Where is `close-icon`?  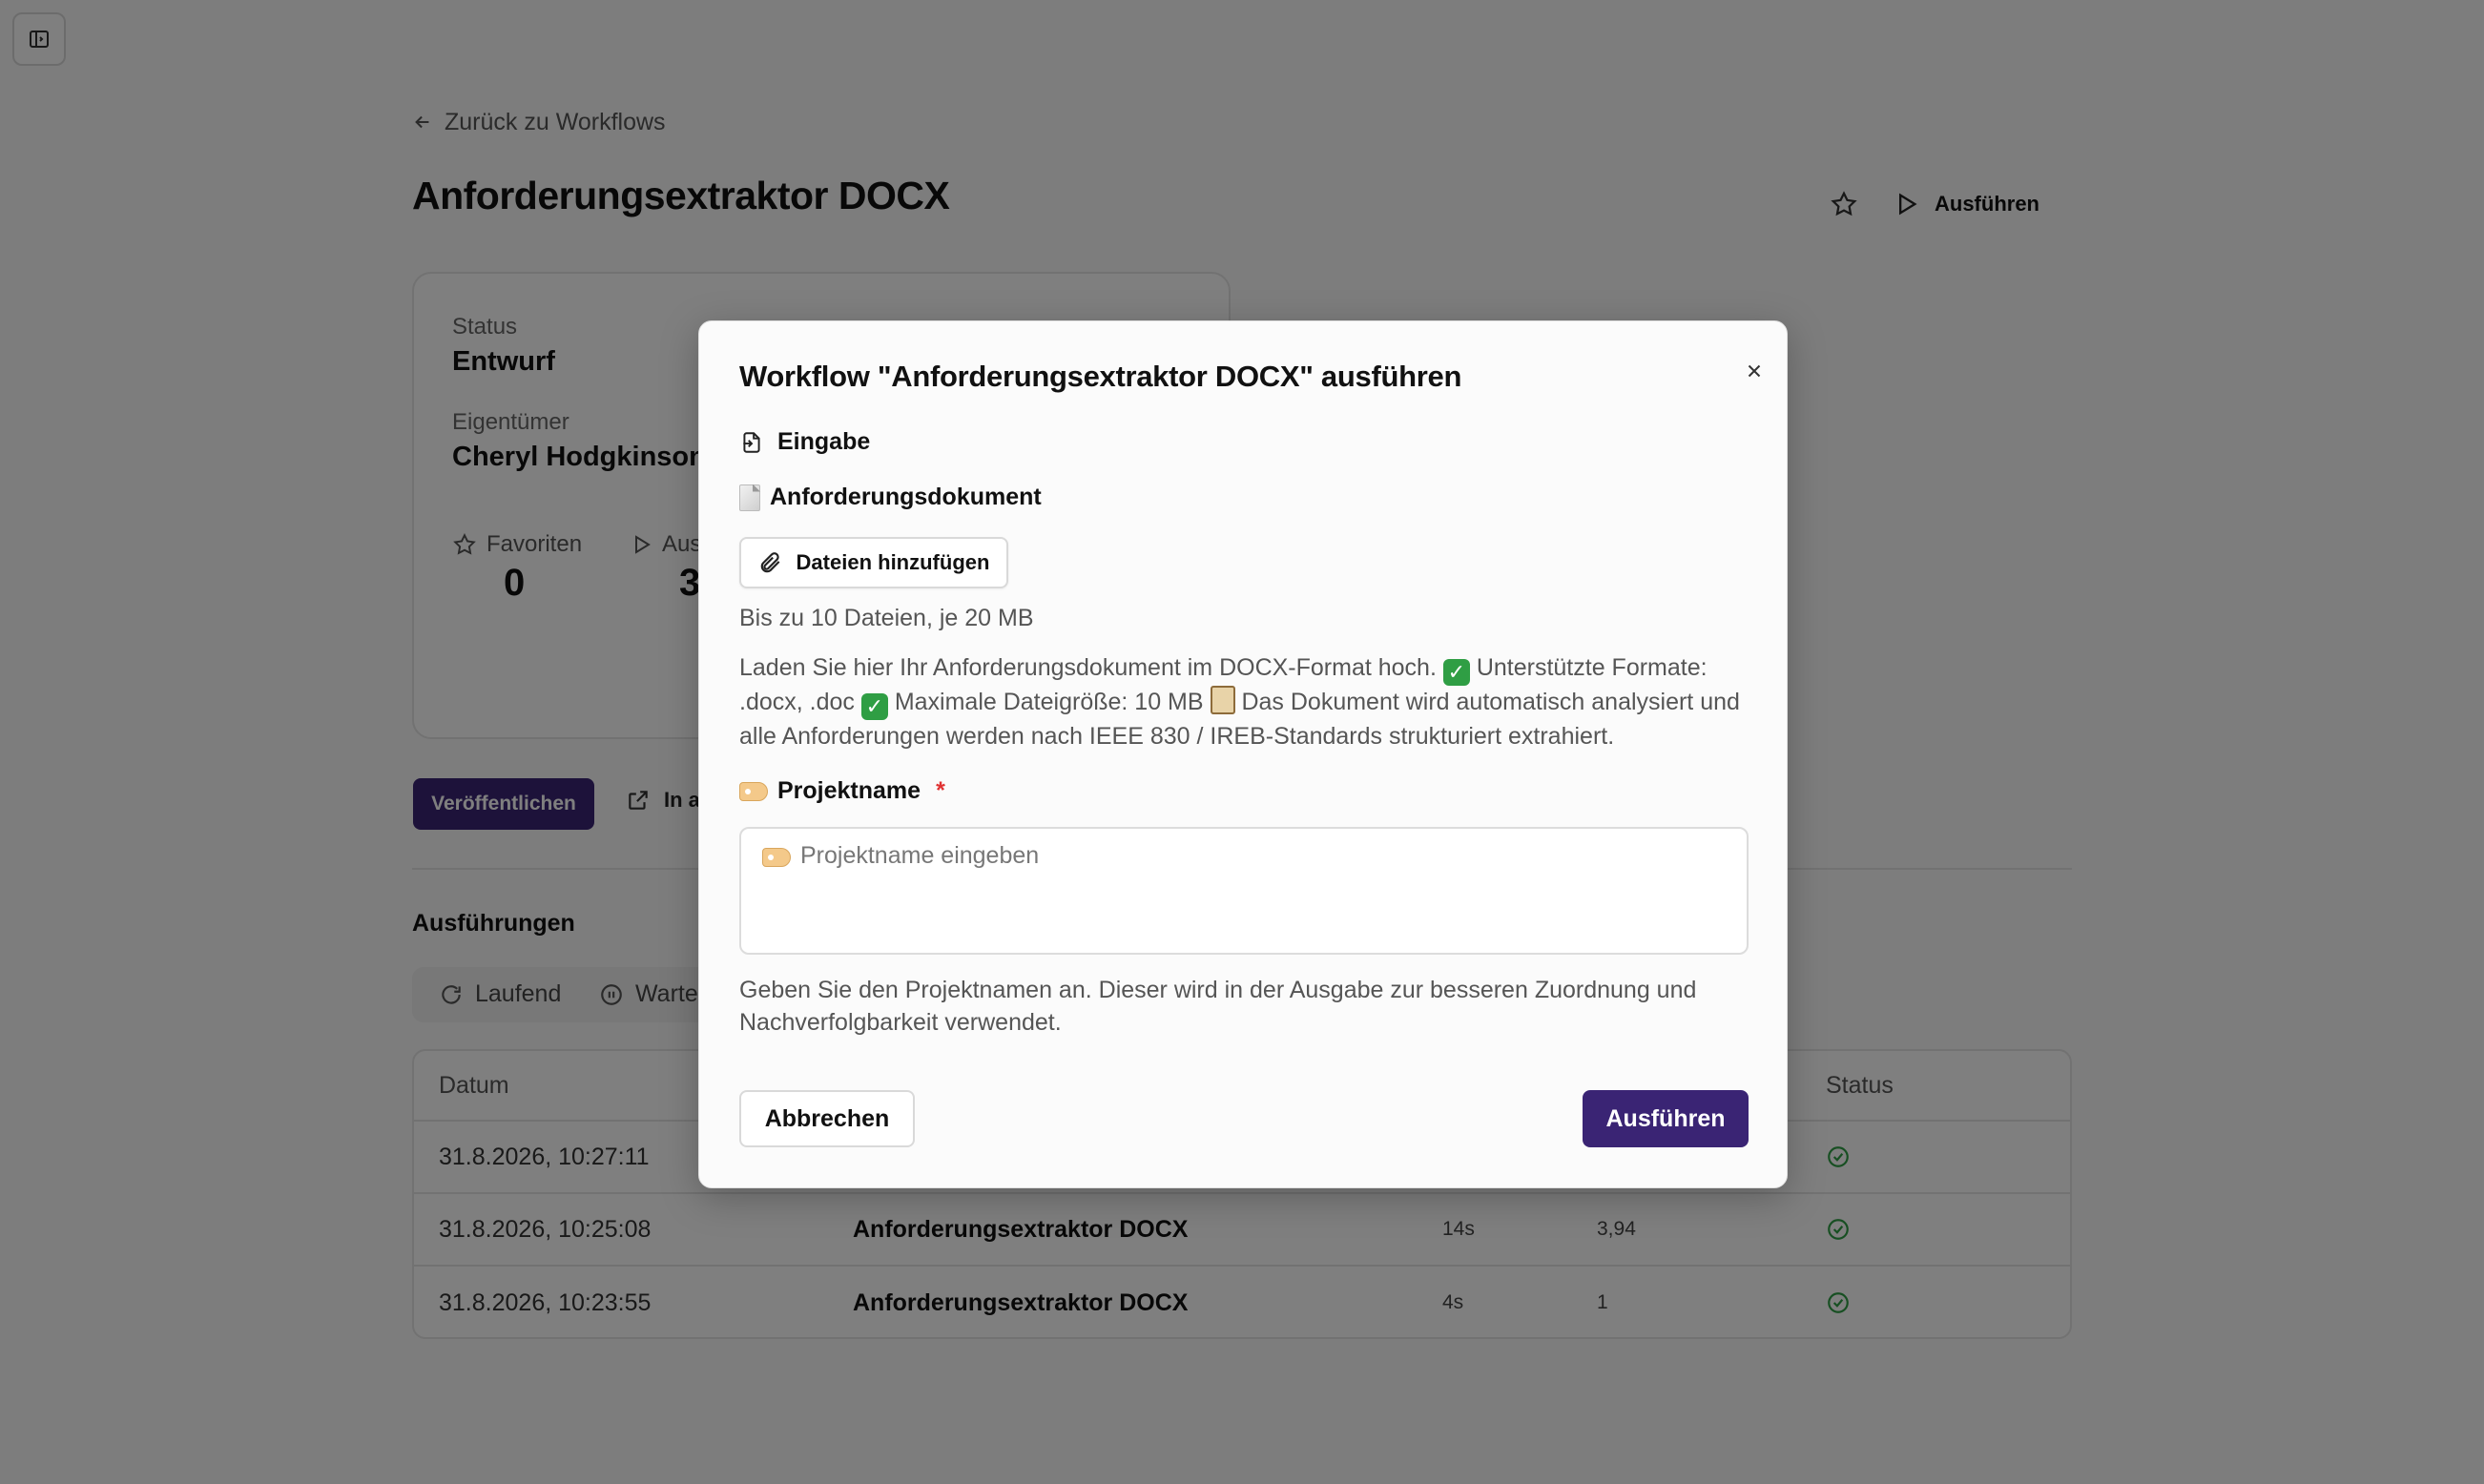 close-icon is located at coordinates (1754, 371).